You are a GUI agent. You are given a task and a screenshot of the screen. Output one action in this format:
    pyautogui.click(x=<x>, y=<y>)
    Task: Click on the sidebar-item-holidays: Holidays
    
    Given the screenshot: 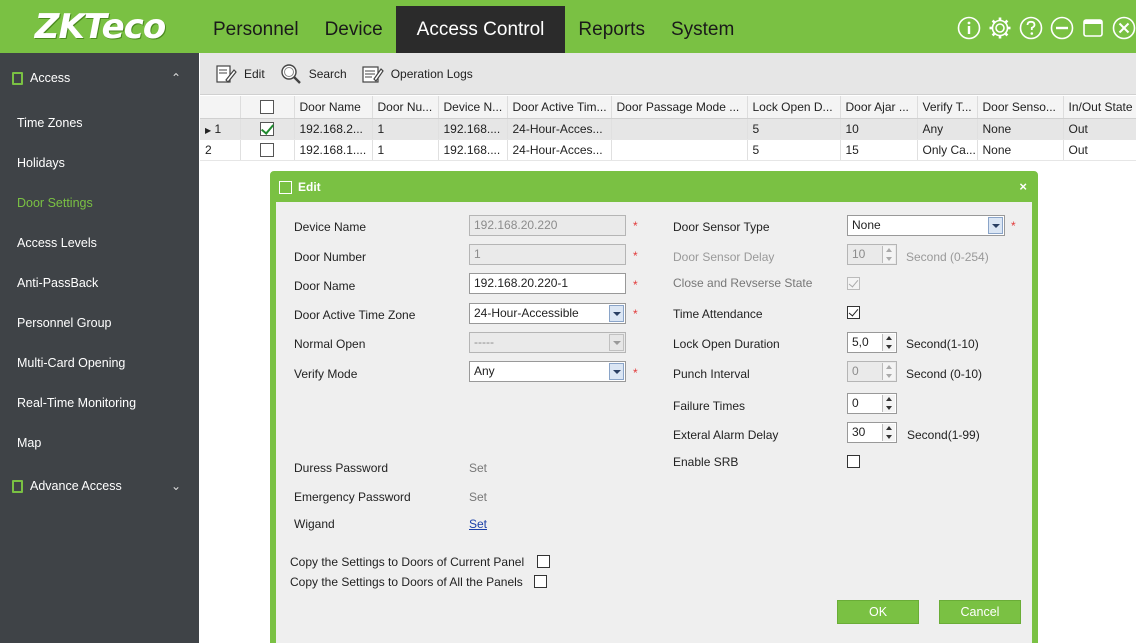 What is the action you would take?
    pyautogui.click(x=99, y=163)
    